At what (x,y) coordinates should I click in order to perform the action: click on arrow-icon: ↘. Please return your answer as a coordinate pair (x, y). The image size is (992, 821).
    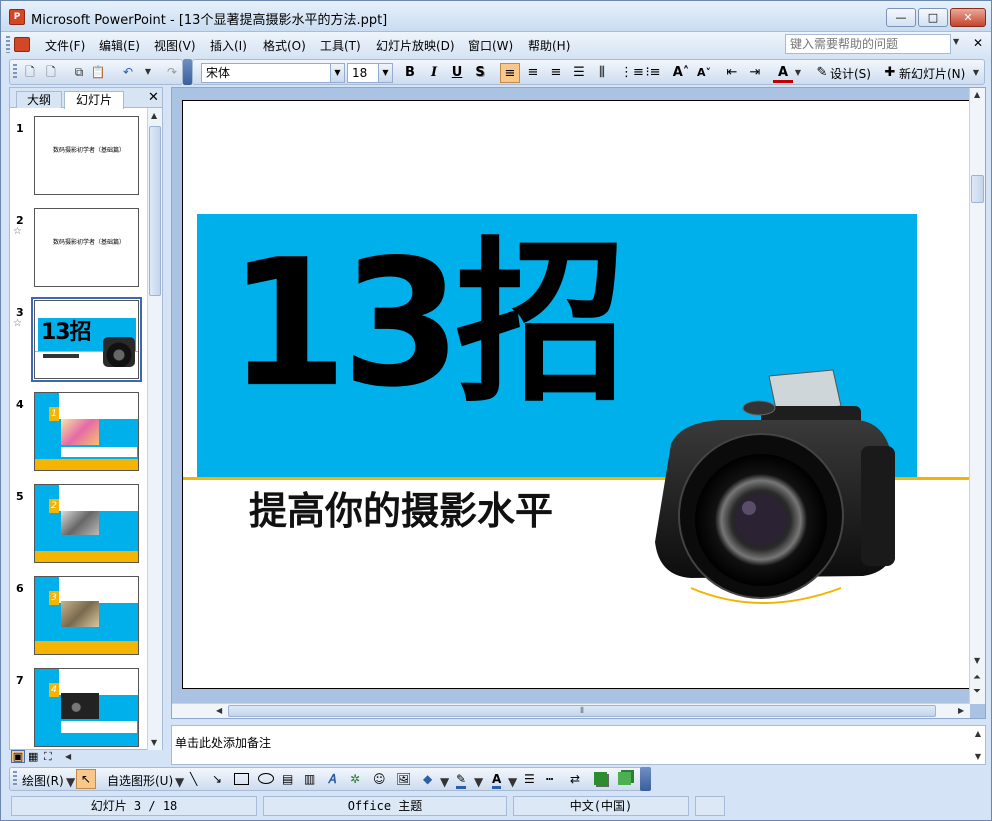
    Looking at the image, I should click on (217, 779).